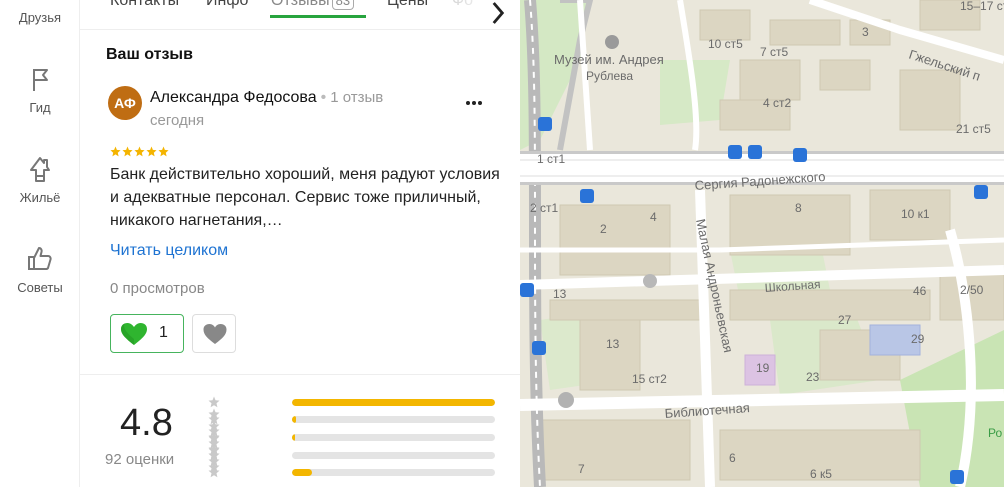  I want to click on map-label: Ро, so click(995, 433).